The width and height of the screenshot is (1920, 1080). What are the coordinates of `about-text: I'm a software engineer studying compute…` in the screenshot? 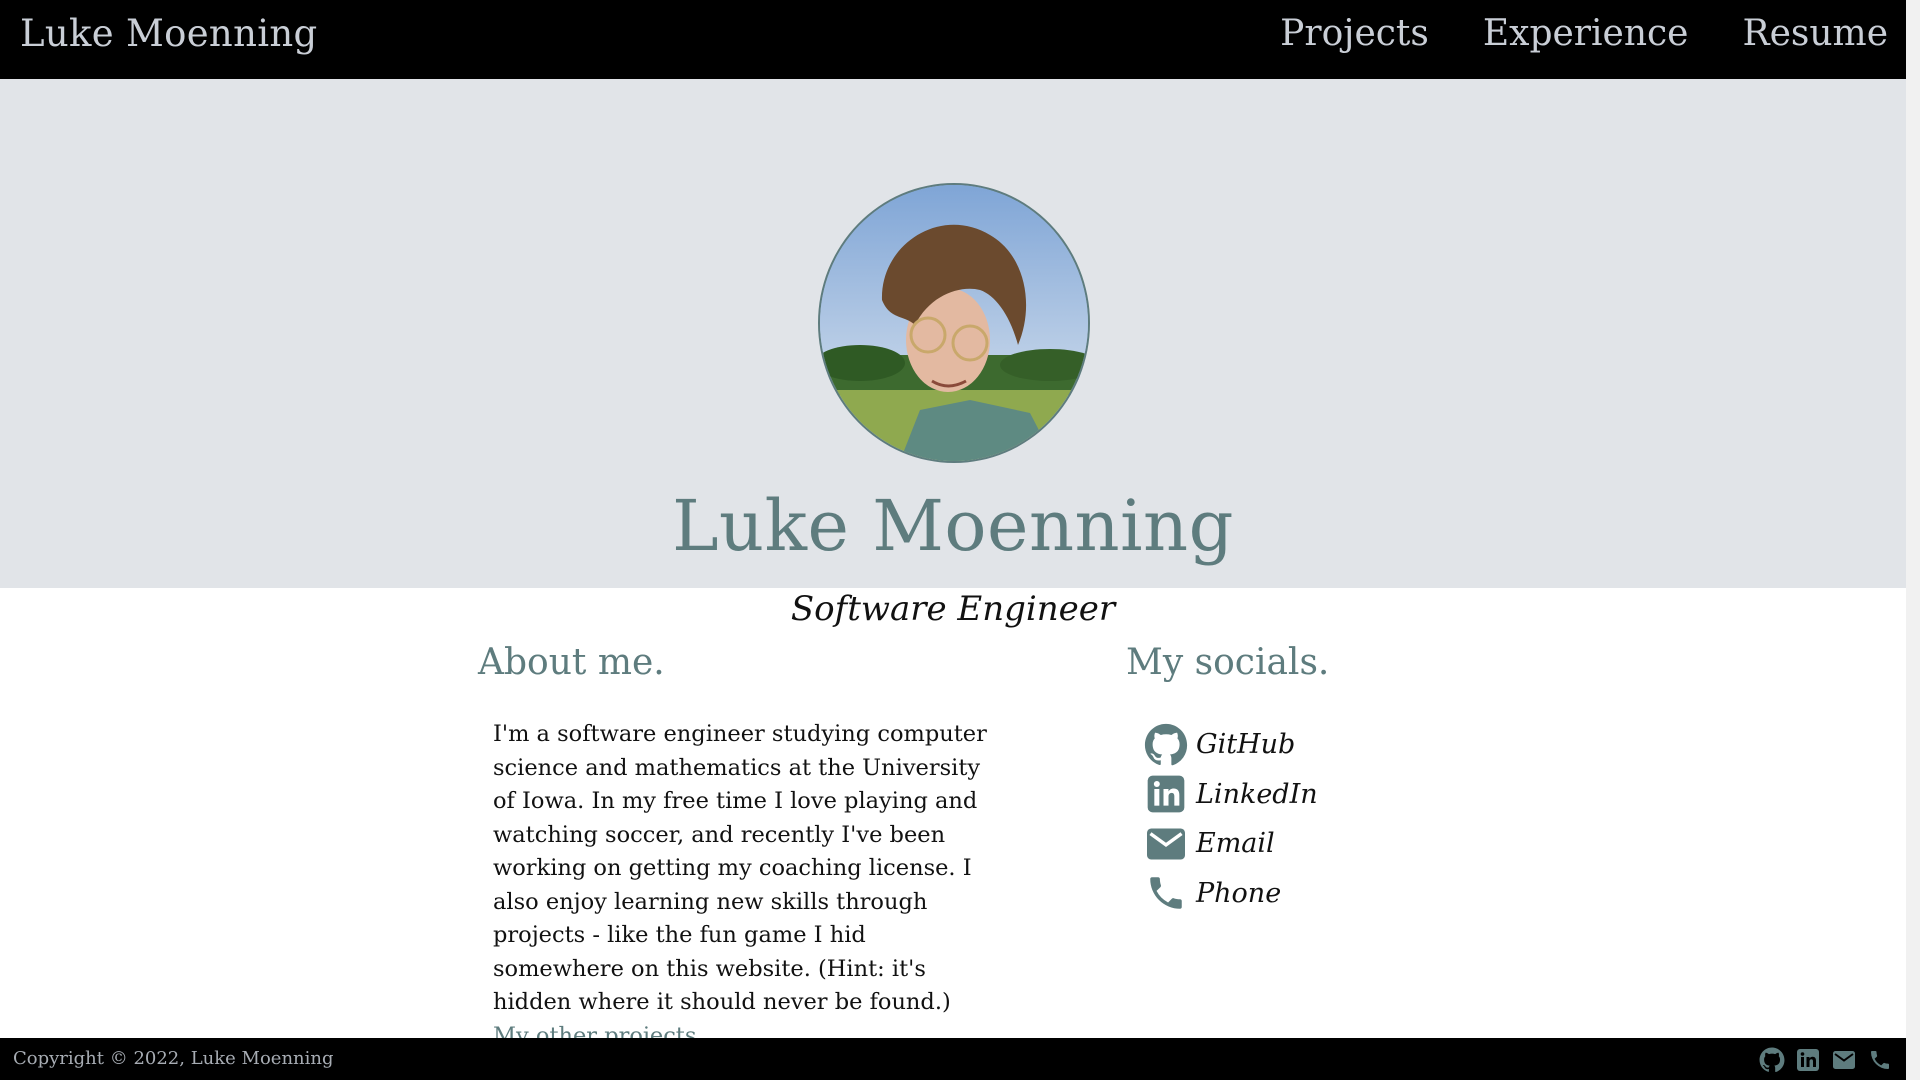 It's located at (740, 868).